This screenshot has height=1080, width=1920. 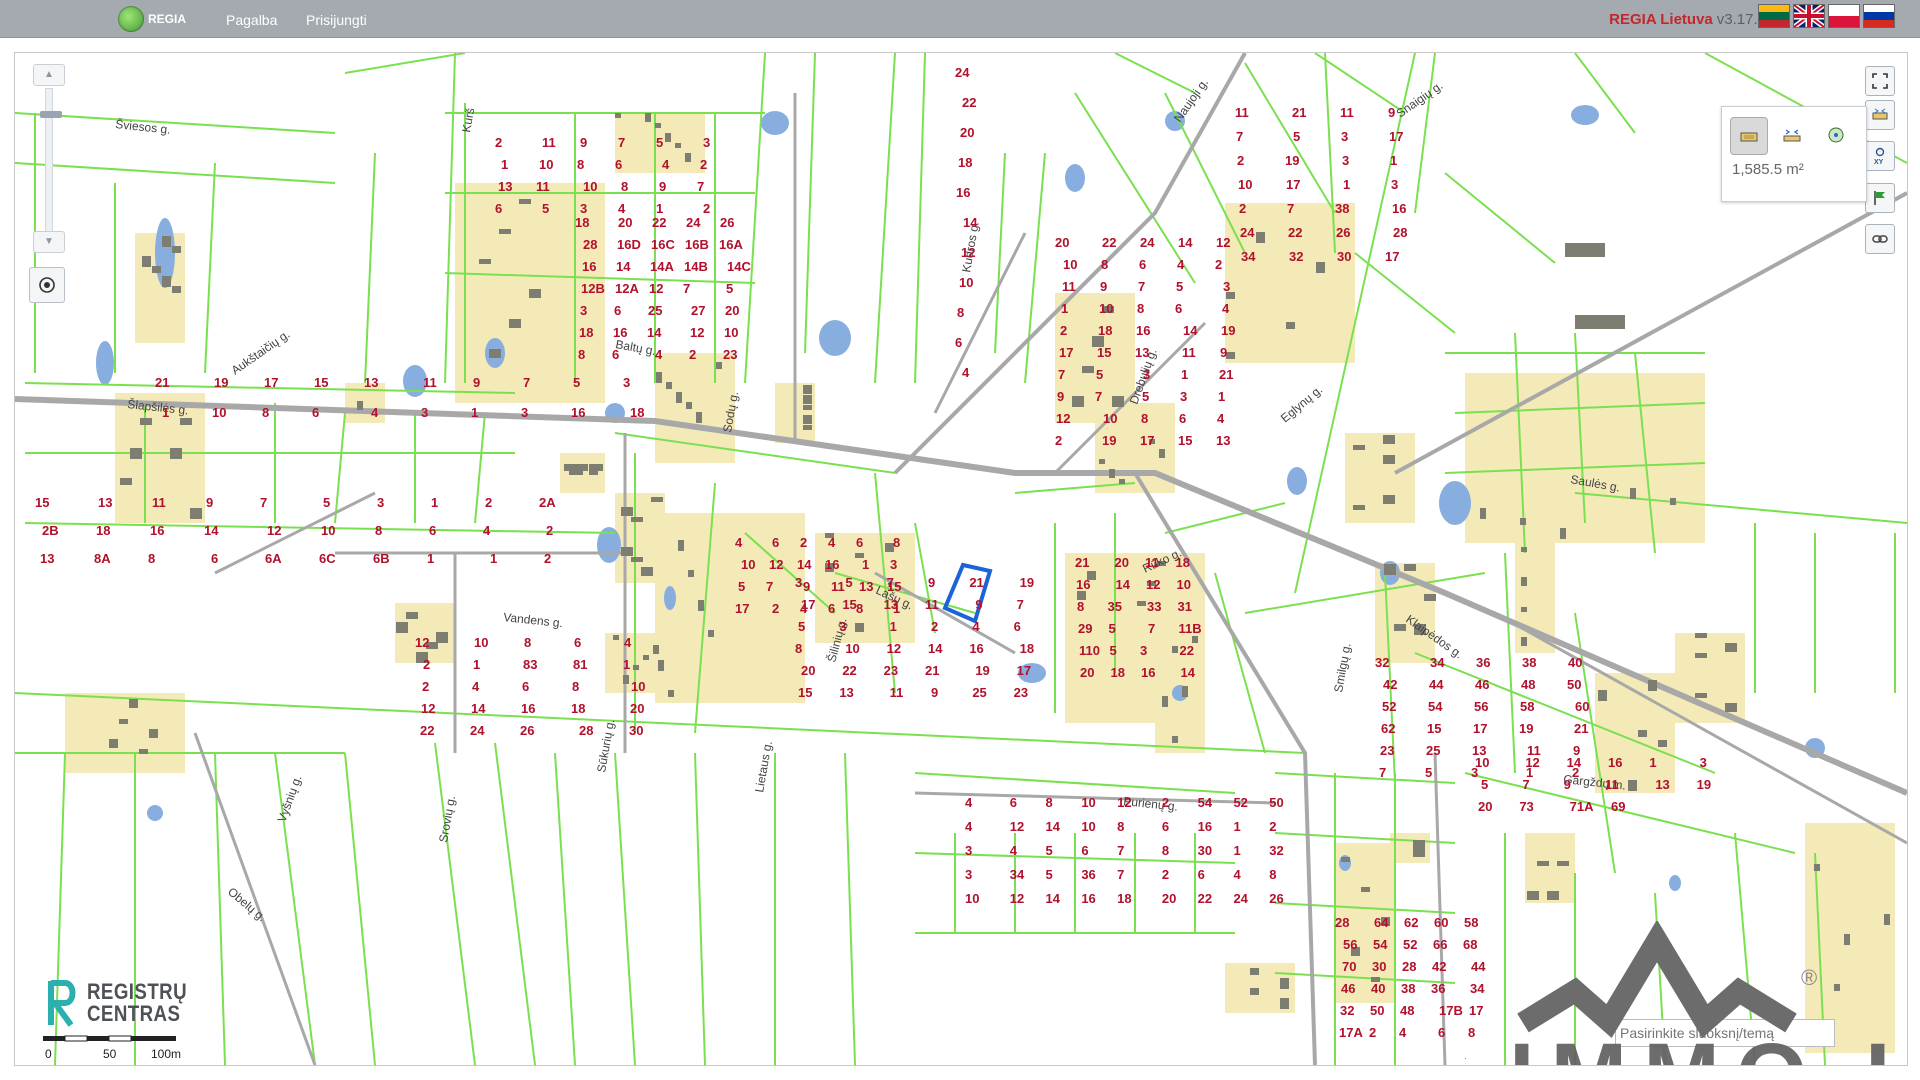 I want to click on xy-coordinates-button: XY, so click(x=1880, y=156).